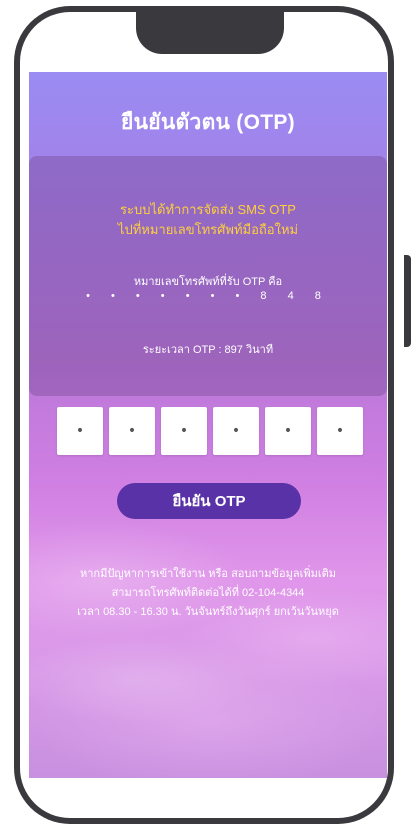 The width and height of the screenshot is (411, 828). Describe the element at coordinates (208, 209) in the screenshot. I see `sms-message-line1: ระบบได้ทำการจัดส่ง SMS OTP` at that location.